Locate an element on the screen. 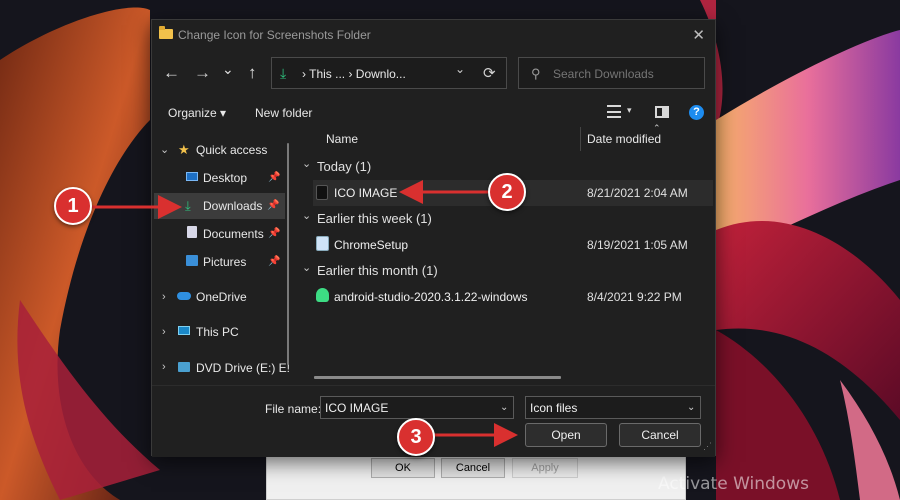 The height and width of the screenshot is (500, 900). column-divider is located at coordinates (580, 139).